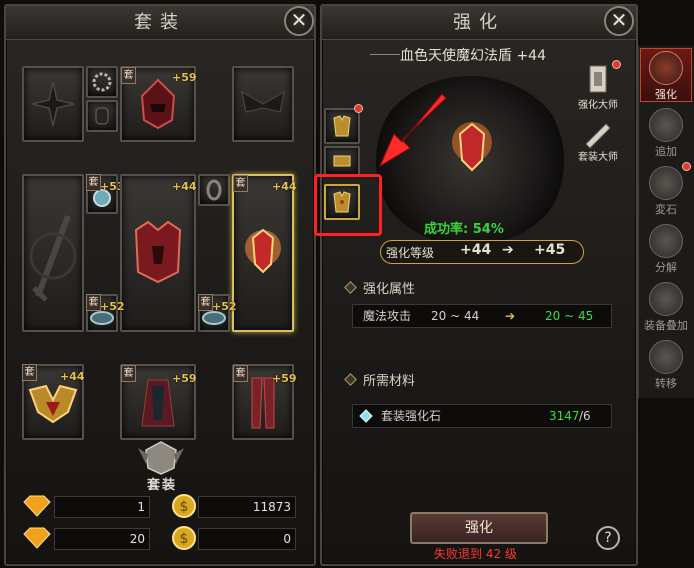 This screenshot has height=568, width=694. I want to click on refine-level-to: +45, so click(550, 250).